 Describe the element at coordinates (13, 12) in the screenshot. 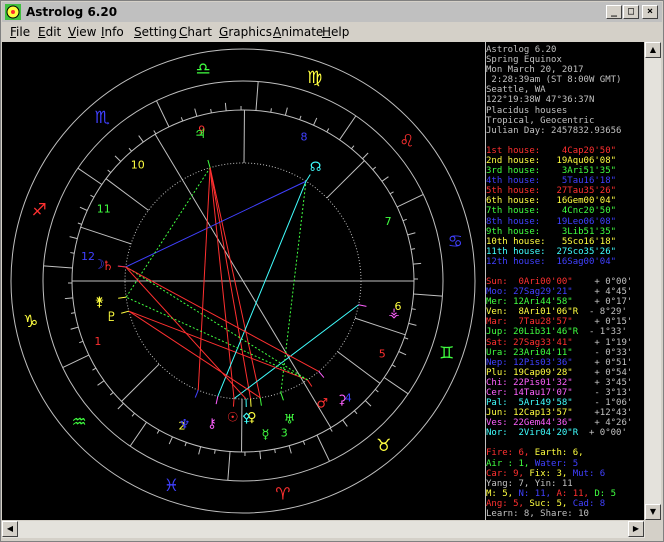

I see `astrolog-logo-icon` at that location.